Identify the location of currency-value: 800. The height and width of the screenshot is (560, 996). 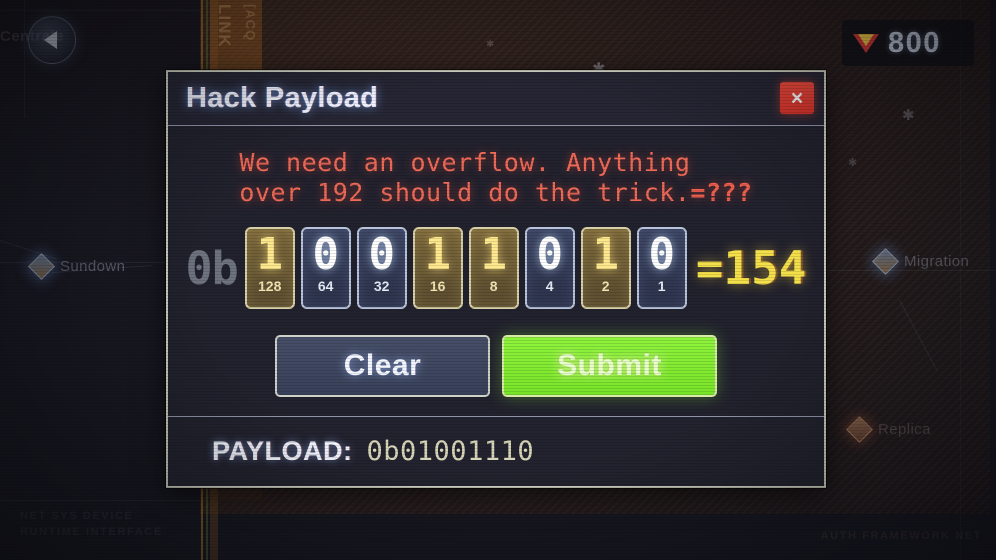
(914, 42).